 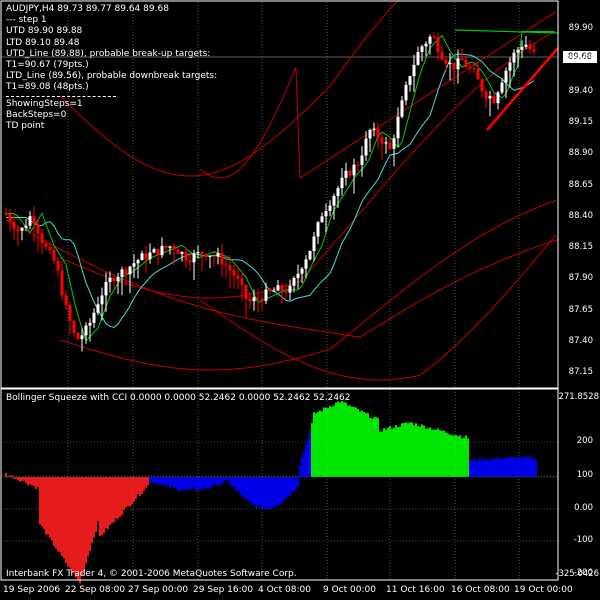 I want to click on td-point-label: TD point, so click(x=25, y=125).